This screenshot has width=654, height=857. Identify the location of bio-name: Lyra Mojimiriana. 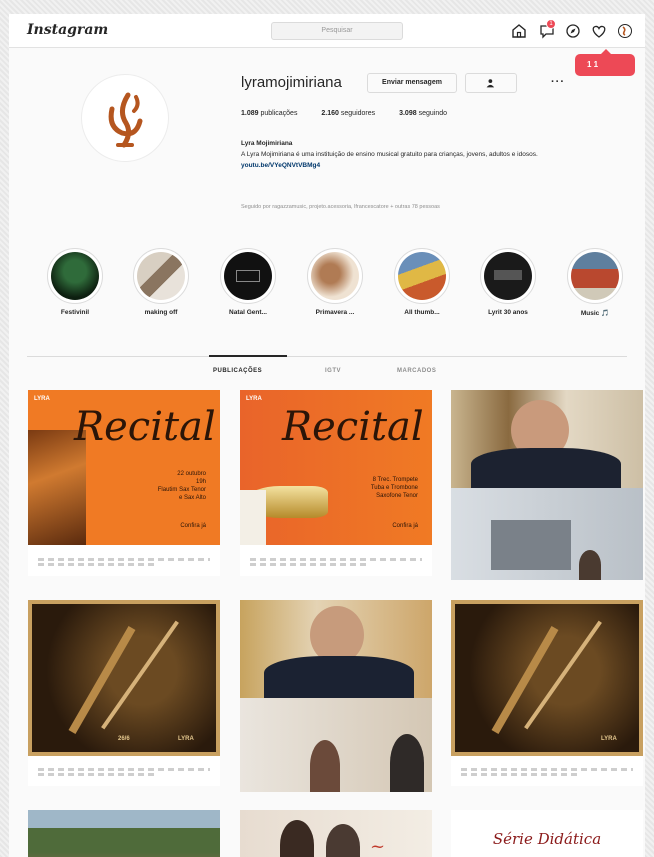
(267, 143).